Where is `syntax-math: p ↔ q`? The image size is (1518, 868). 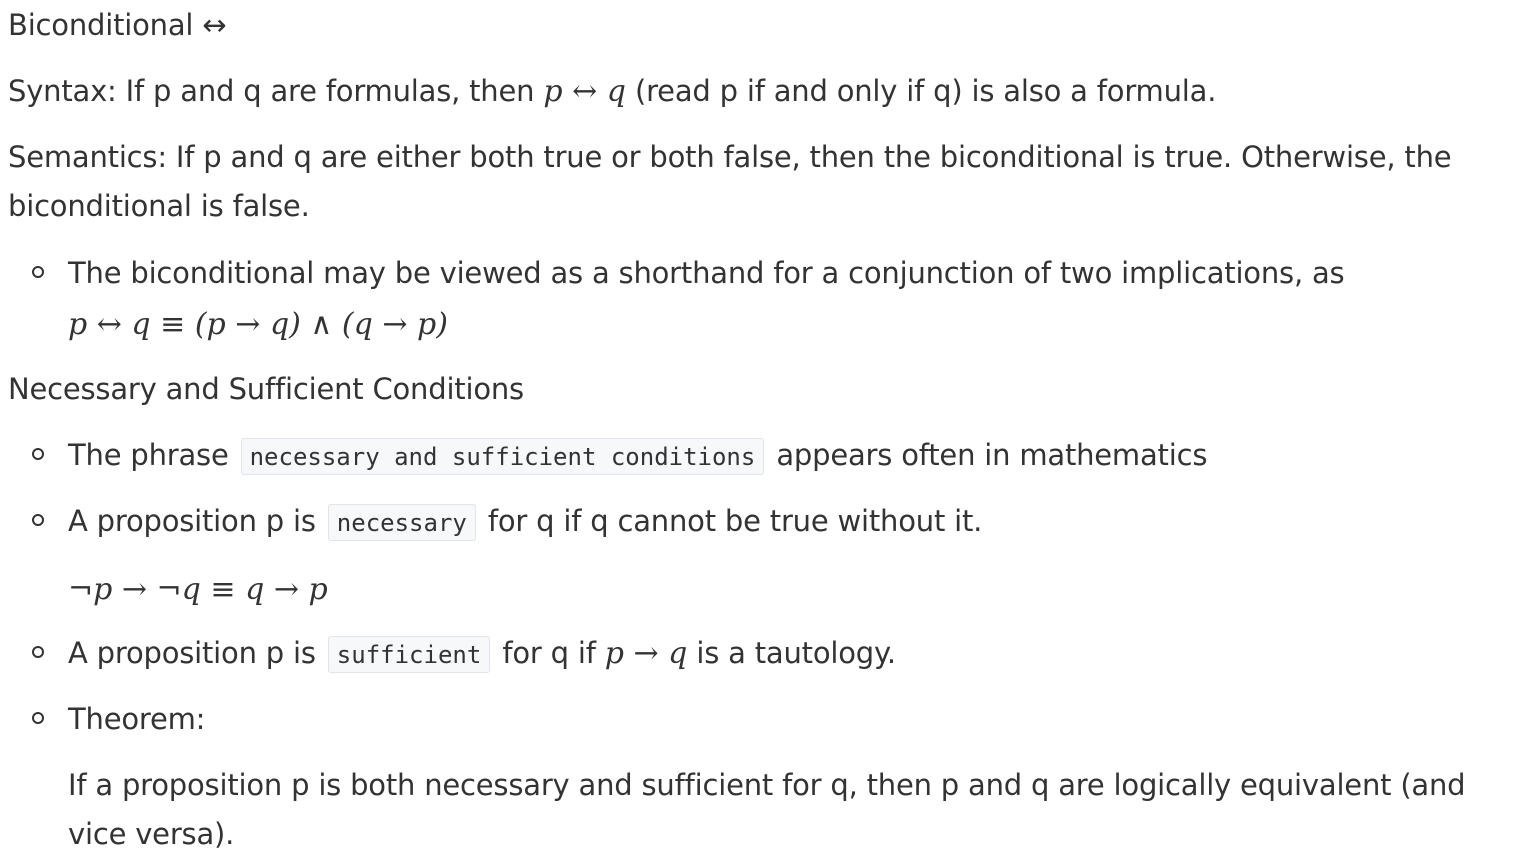 syntax-math: p ↔ q is located at coordinates (584, 91).